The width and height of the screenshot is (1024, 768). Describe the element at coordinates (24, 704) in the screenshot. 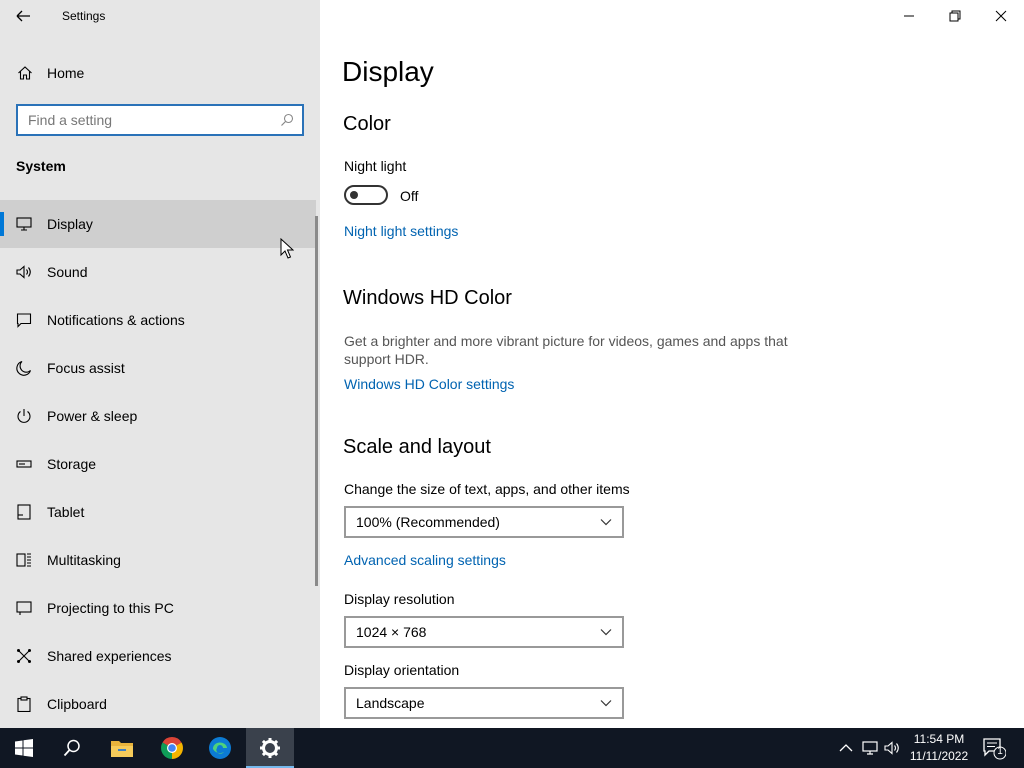

I see `clipboard-icon` at that location.